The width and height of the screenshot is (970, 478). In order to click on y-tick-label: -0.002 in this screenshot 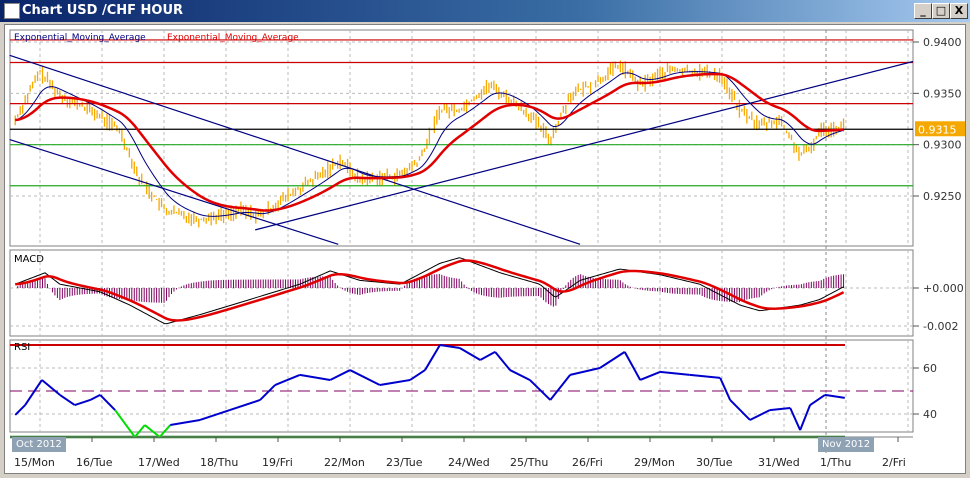, I will do `click(940, 326)`.